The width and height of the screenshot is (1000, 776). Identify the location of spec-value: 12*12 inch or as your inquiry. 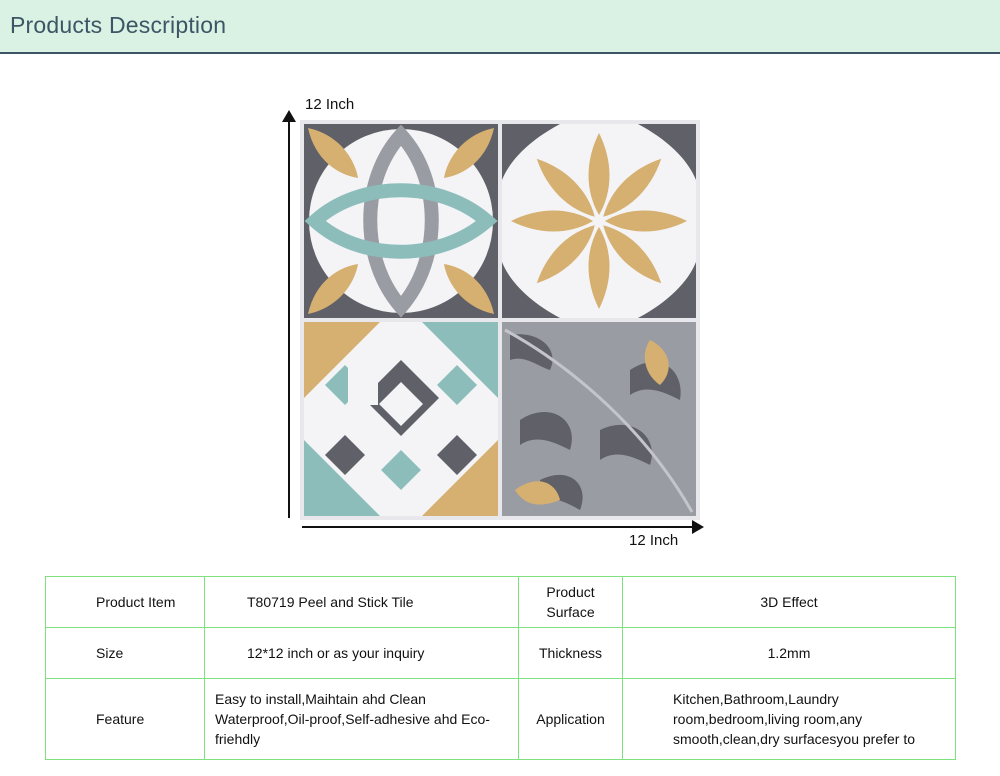
(361, 653).